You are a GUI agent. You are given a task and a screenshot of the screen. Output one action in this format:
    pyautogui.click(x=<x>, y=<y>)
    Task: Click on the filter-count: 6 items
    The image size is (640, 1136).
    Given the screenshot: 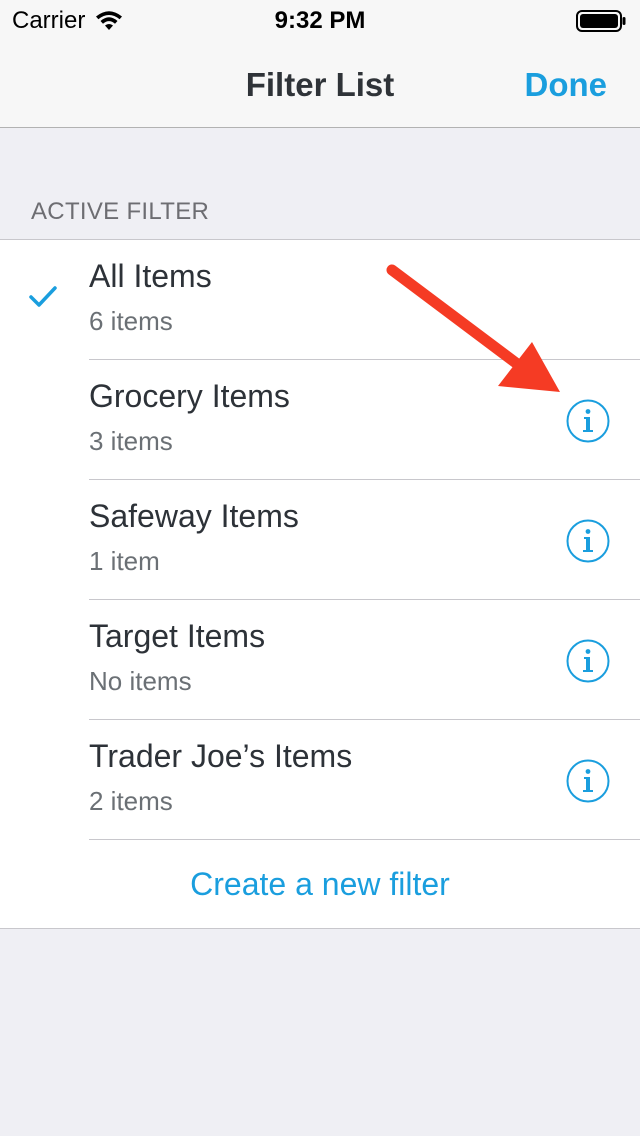 What is the action you would take?
    pyautogui.click(x=131, y=321)
    